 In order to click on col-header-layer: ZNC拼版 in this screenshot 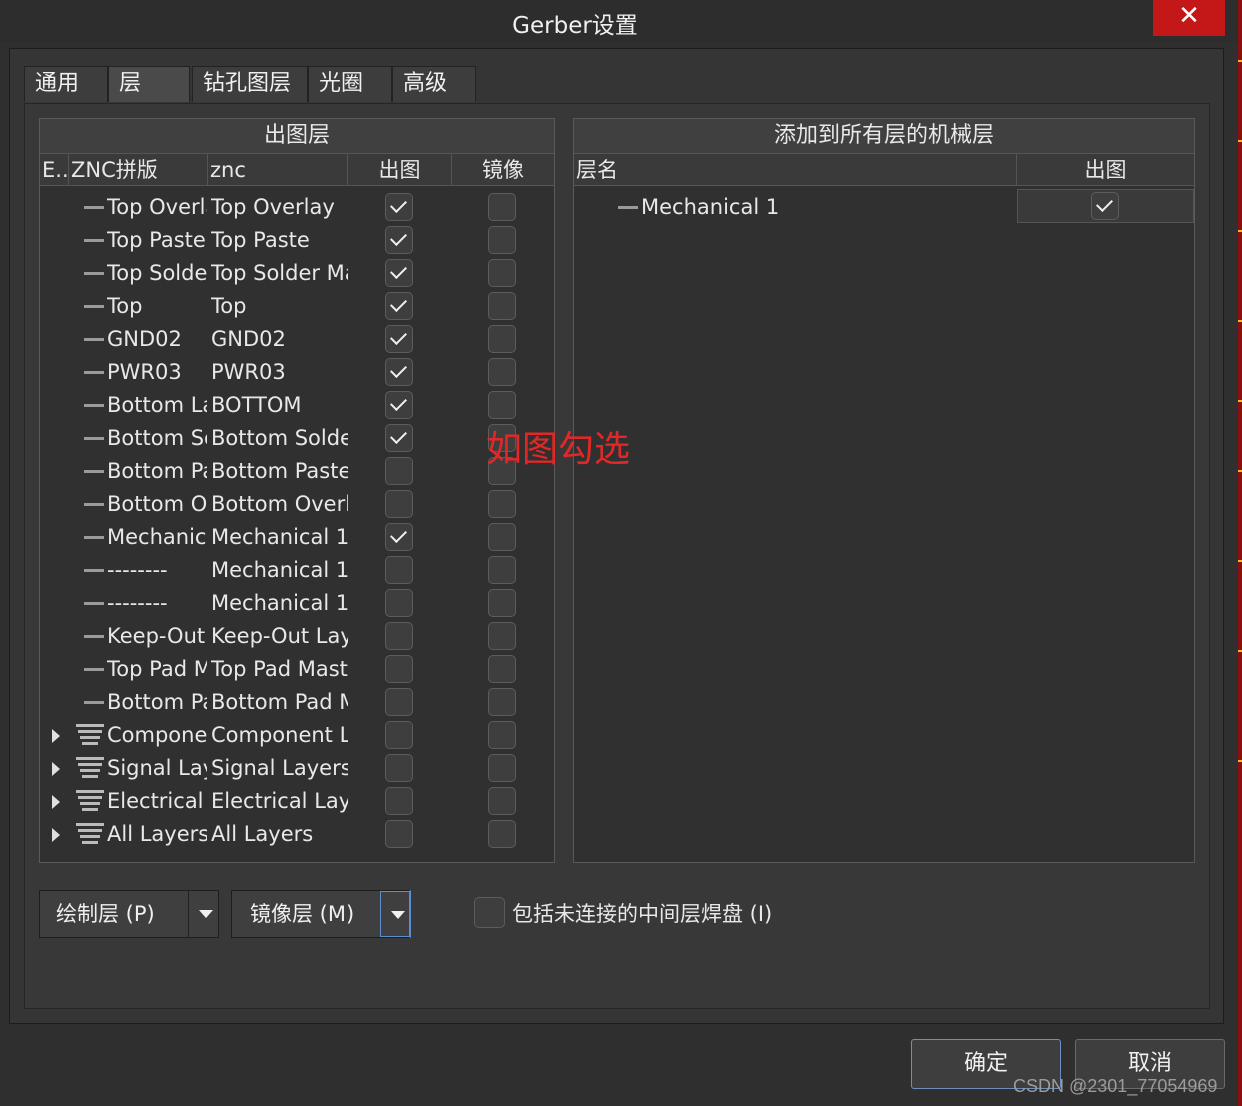, I will do `click(138, 170)`.